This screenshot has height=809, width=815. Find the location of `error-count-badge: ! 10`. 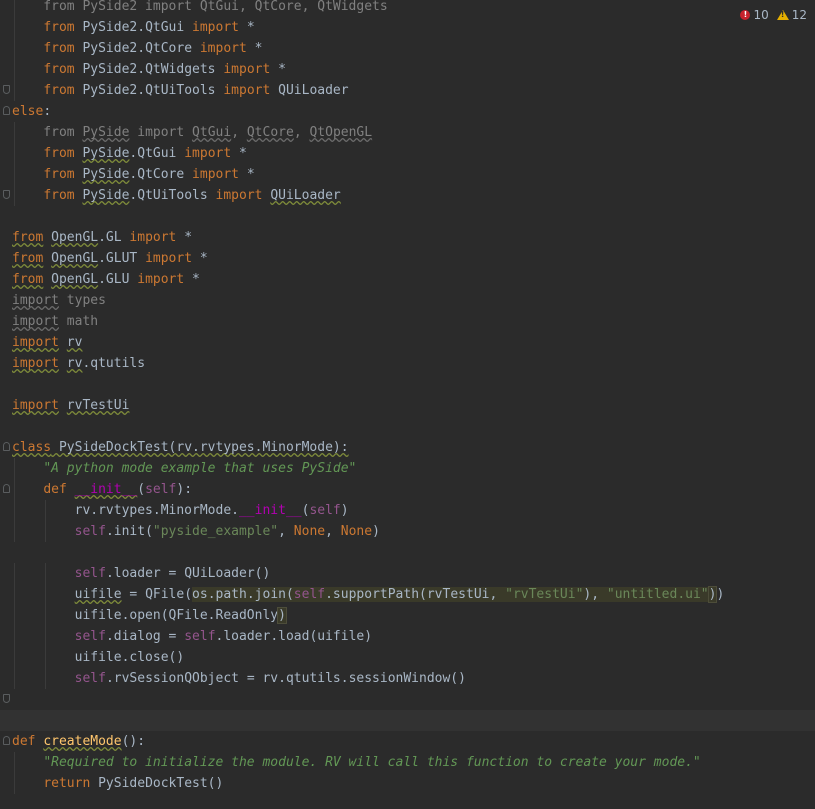

error-count-badge: ! 10 is located at coordinates (754, 15).